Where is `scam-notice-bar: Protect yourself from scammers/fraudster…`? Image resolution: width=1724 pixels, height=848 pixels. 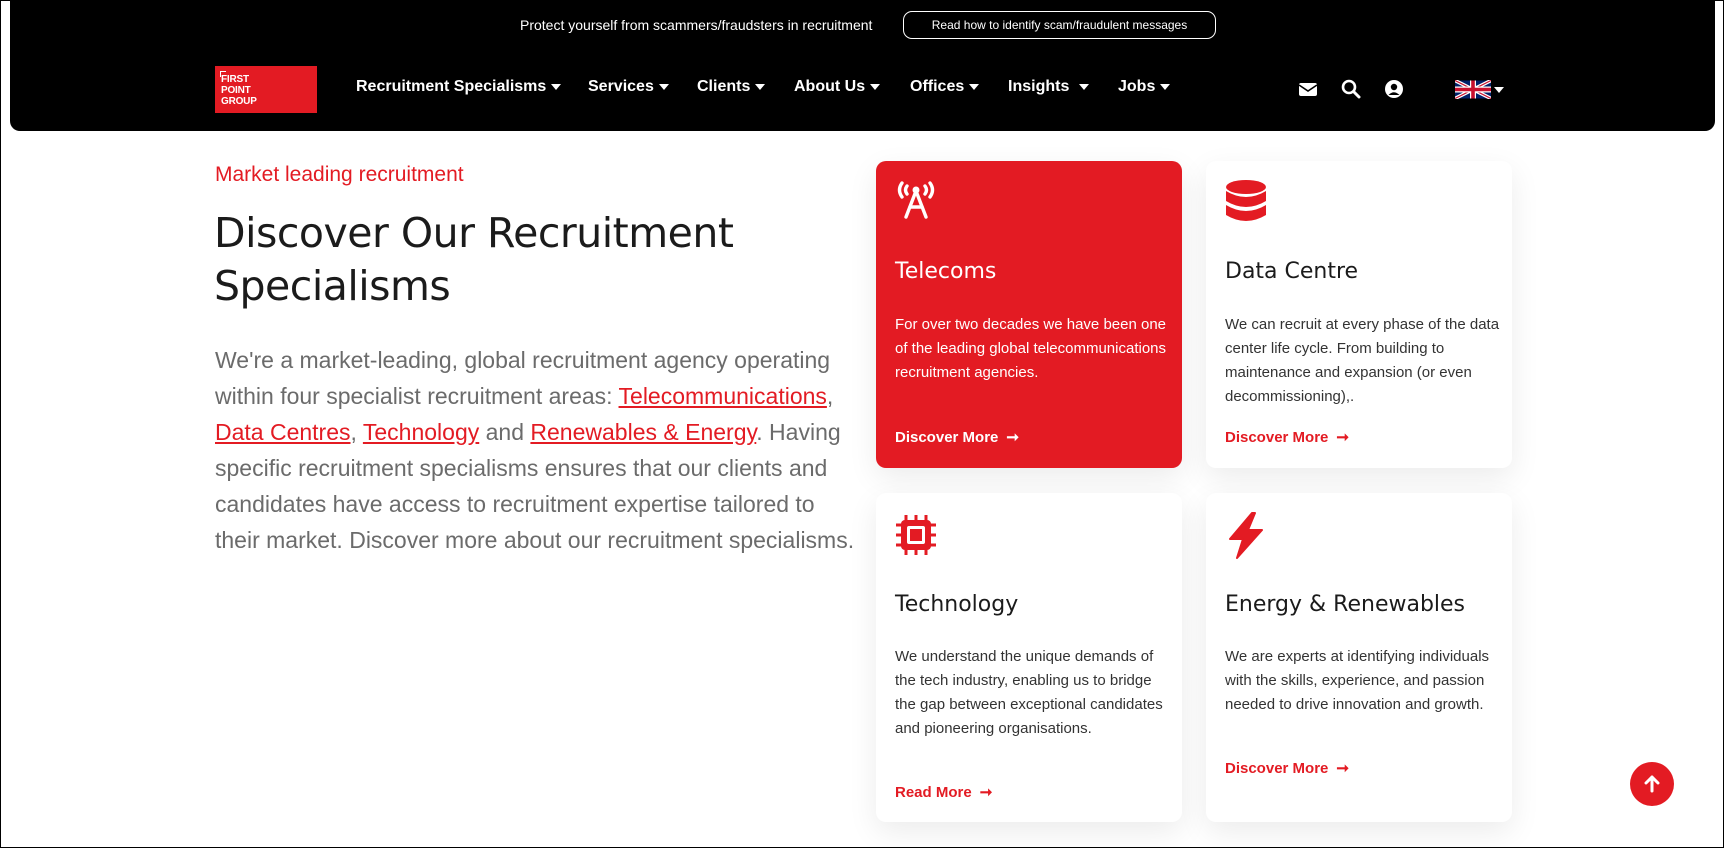 scam-notice-bar: Protect yourself from scammers/fraudster… is located at coordinates (862, 25).